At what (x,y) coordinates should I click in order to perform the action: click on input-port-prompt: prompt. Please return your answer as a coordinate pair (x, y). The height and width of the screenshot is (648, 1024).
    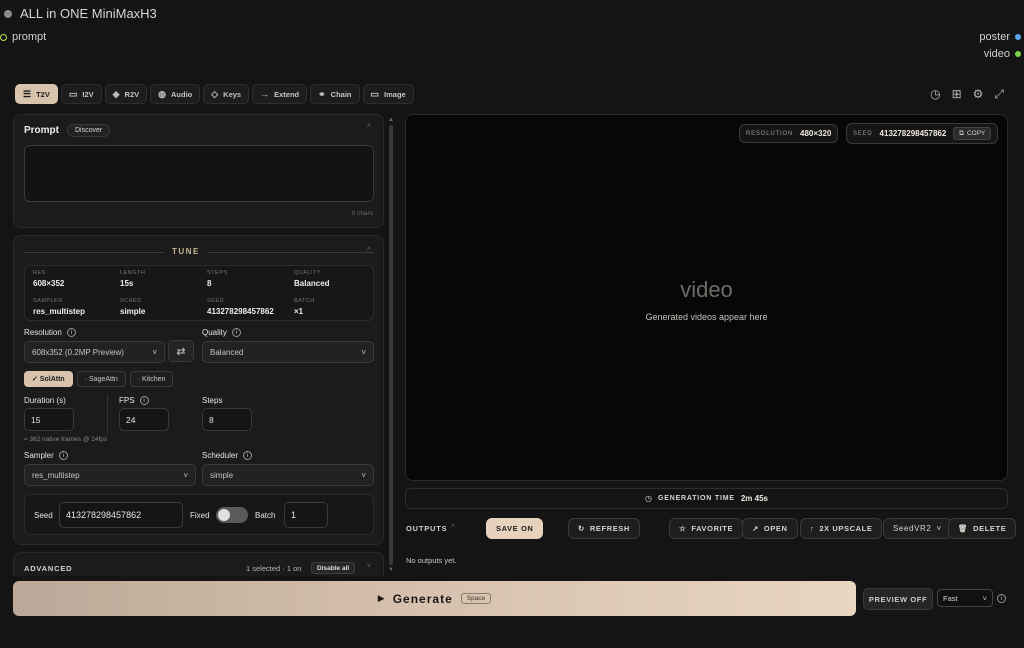
    Looking at the image, I should click on (23, 37).